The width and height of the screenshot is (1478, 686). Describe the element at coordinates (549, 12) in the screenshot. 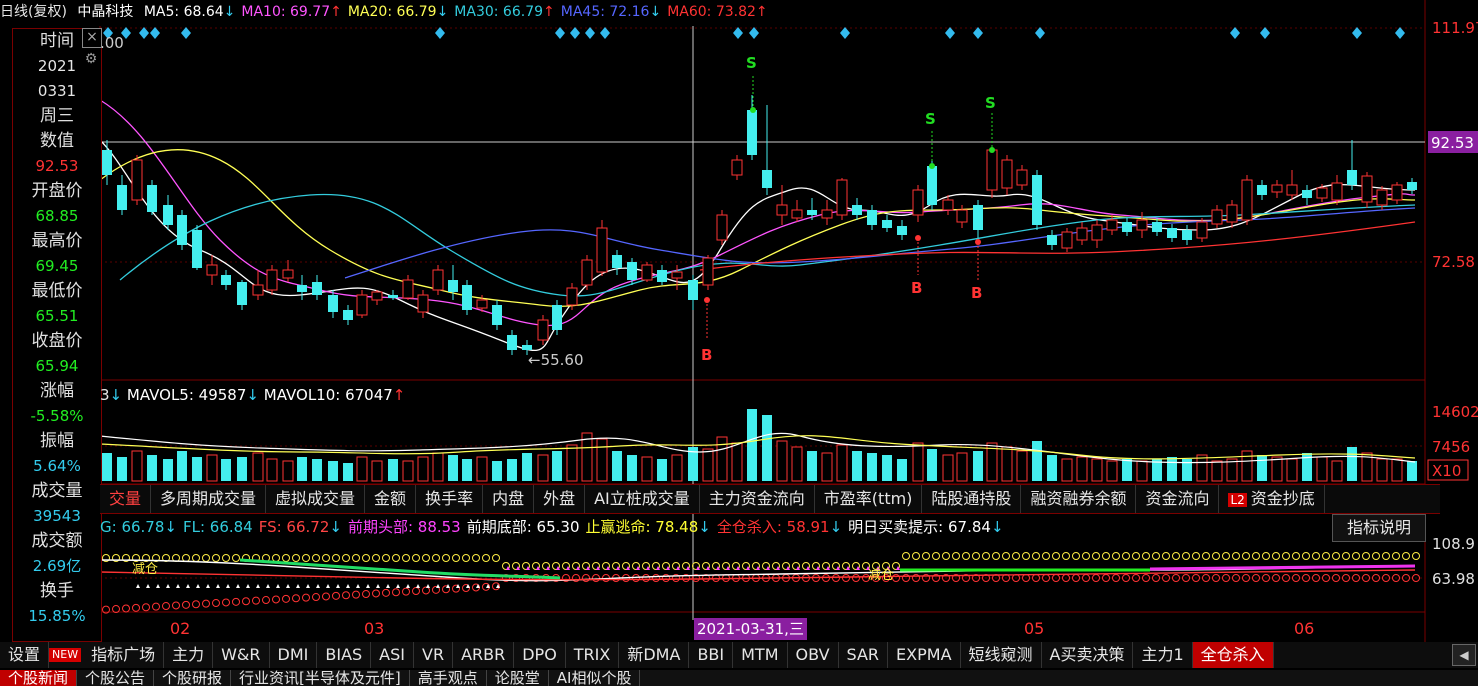

I see `ma-arrow-3: ↑` at that location.